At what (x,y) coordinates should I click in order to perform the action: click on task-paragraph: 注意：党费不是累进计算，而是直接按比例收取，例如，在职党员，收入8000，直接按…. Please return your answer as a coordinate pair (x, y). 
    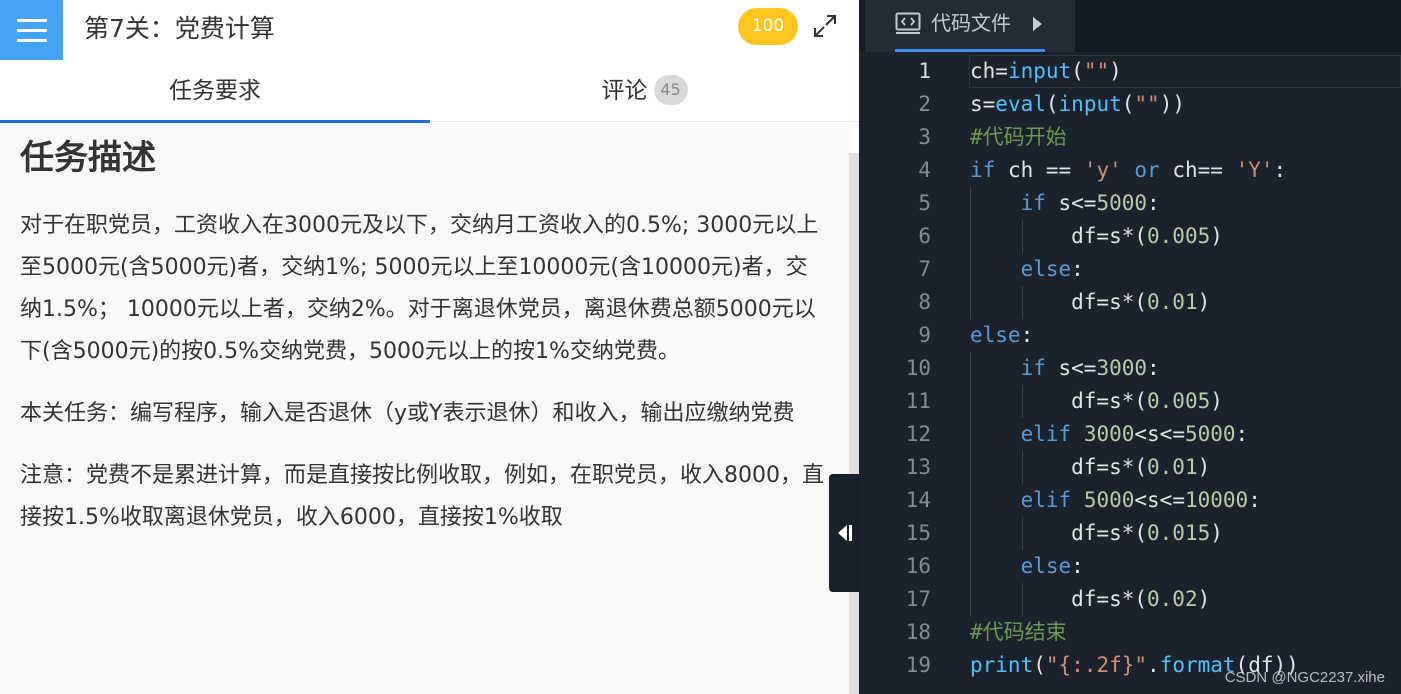
    Looking at the image, I should click on (422, 496).